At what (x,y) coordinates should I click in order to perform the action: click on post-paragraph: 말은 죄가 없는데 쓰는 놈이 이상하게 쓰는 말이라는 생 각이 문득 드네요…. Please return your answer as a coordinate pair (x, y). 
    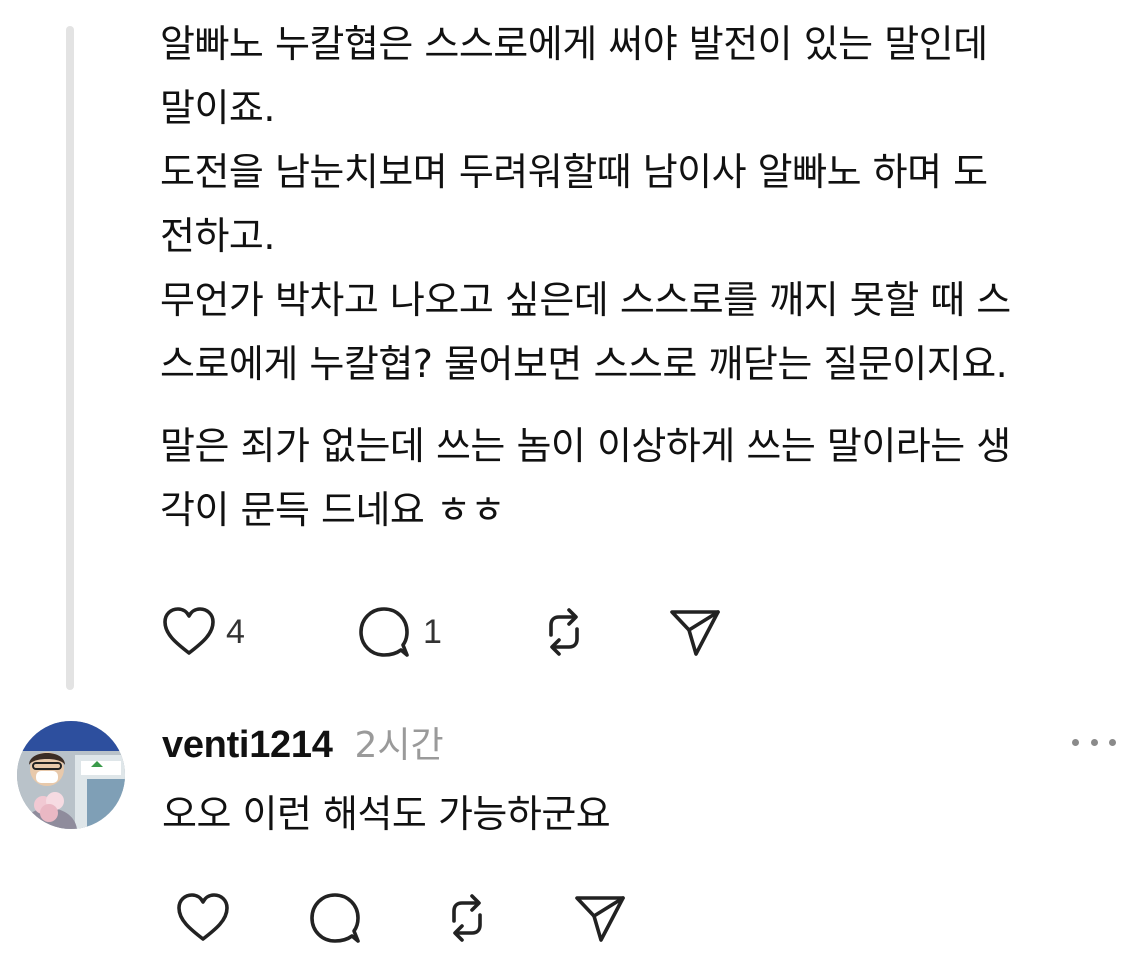
    Looking at the image, I should click on (585, 478).